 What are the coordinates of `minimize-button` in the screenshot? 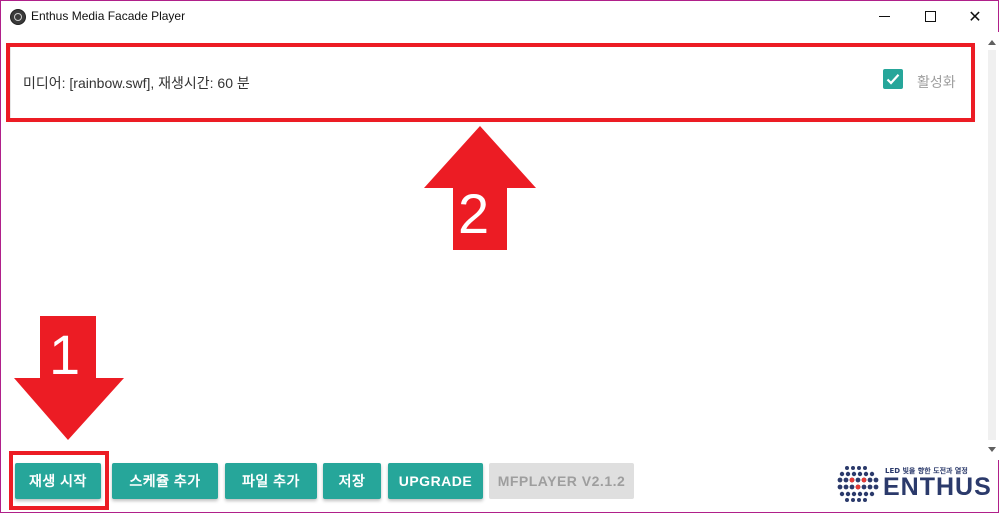 It's located at (884, 16).